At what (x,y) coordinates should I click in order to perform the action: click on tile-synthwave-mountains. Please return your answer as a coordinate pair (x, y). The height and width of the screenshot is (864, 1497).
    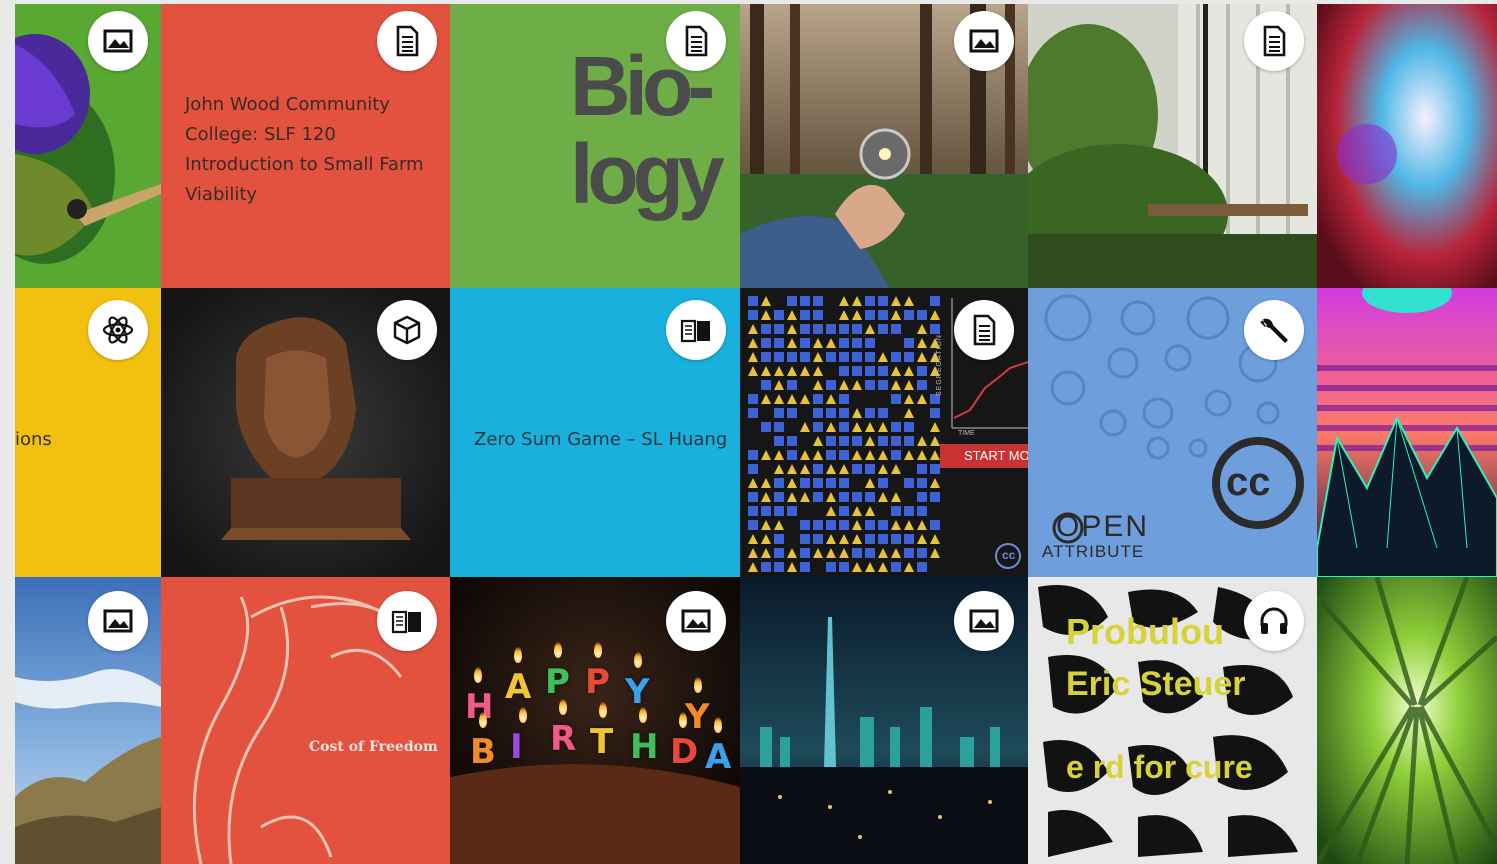
    Looking at the image, I should click on (1407, 432).